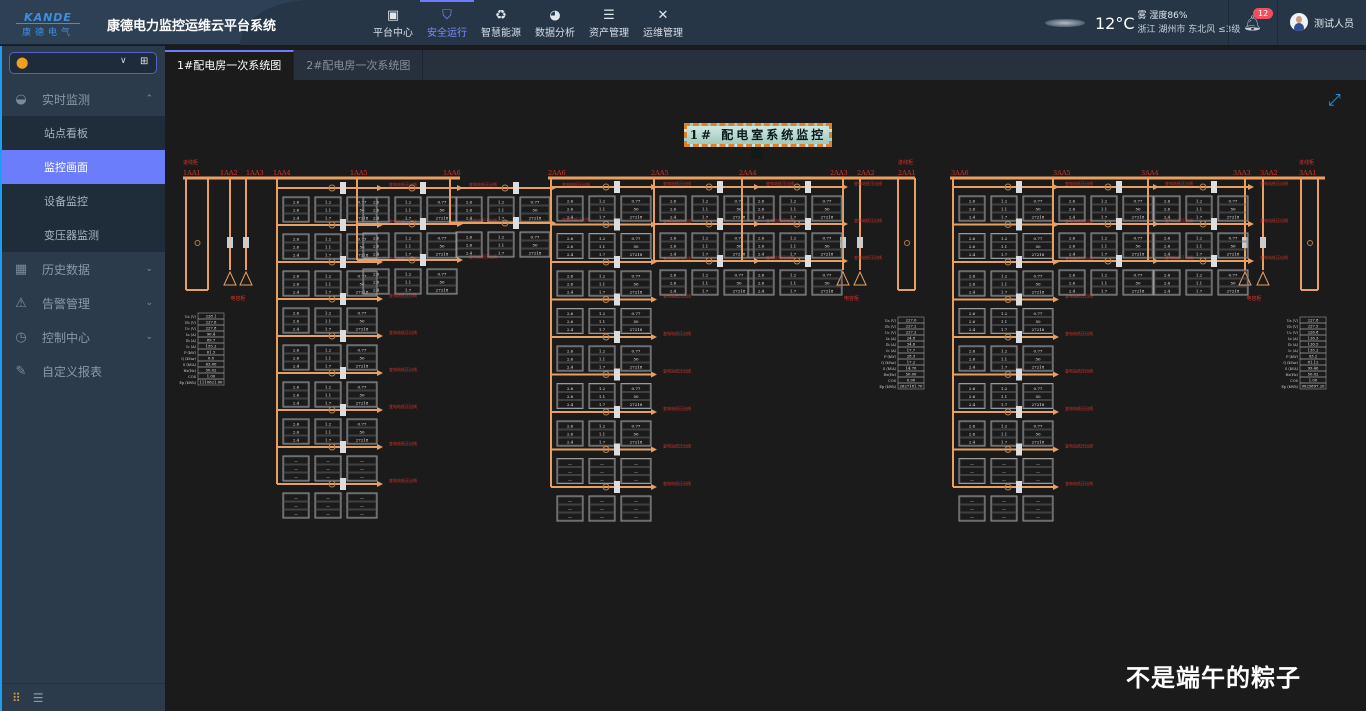 This screenshot has width=1366, height=711. Describe the element at coordinates (960, 173) in the screenshot. I see `cabinet-label: 3AA6` at that location.